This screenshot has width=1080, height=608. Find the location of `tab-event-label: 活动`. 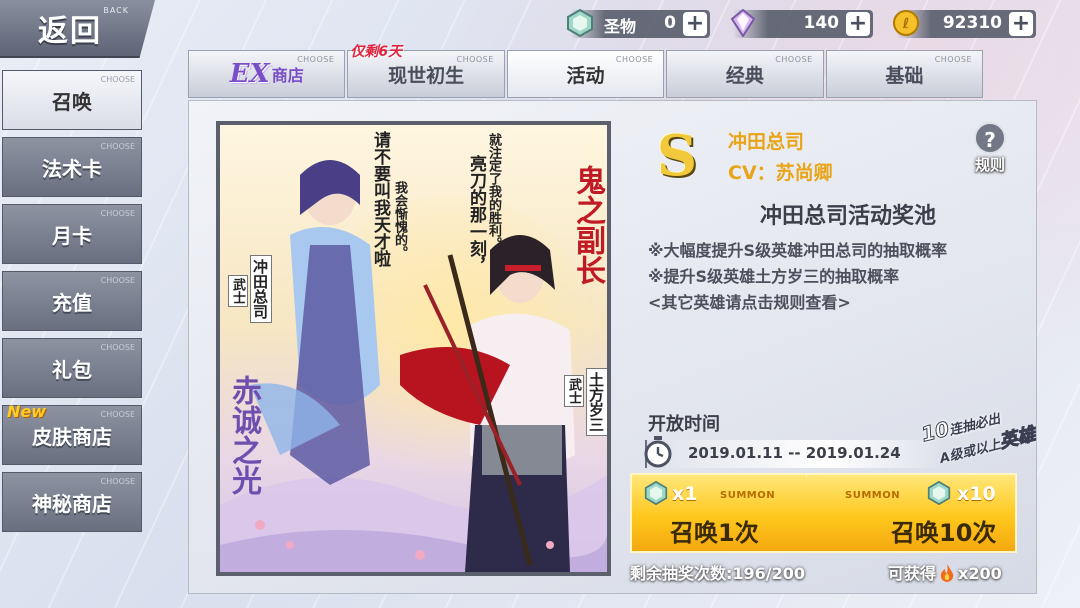

tab-event-label: 活动 is located at coordinates (585, 75).